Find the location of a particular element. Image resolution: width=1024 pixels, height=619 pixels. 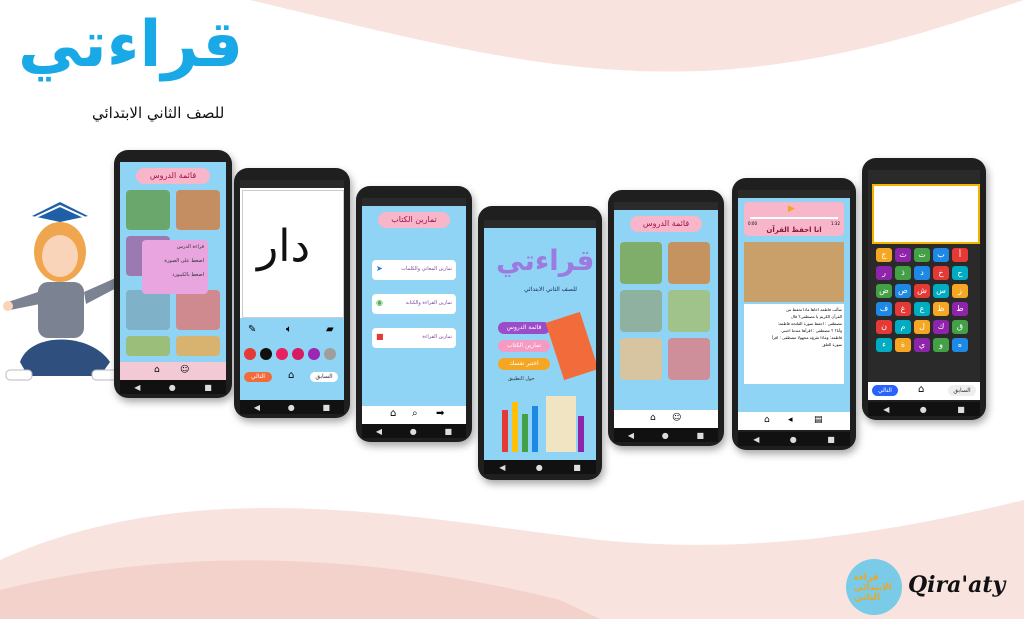

book-icon: ▤ is located at coordinates (818, 420).